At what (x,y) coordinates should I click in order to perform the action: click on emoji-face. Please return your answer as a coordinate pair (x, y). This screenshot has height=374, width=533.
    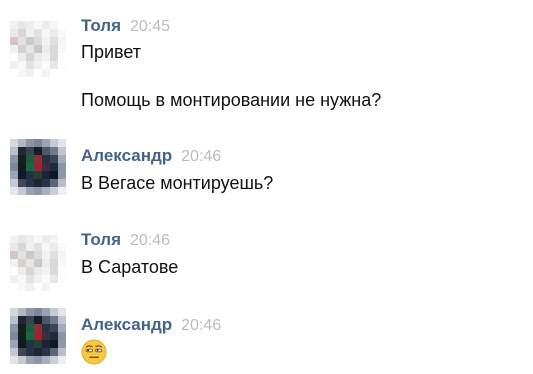
    Looking at the image, I should click on (94, 352).